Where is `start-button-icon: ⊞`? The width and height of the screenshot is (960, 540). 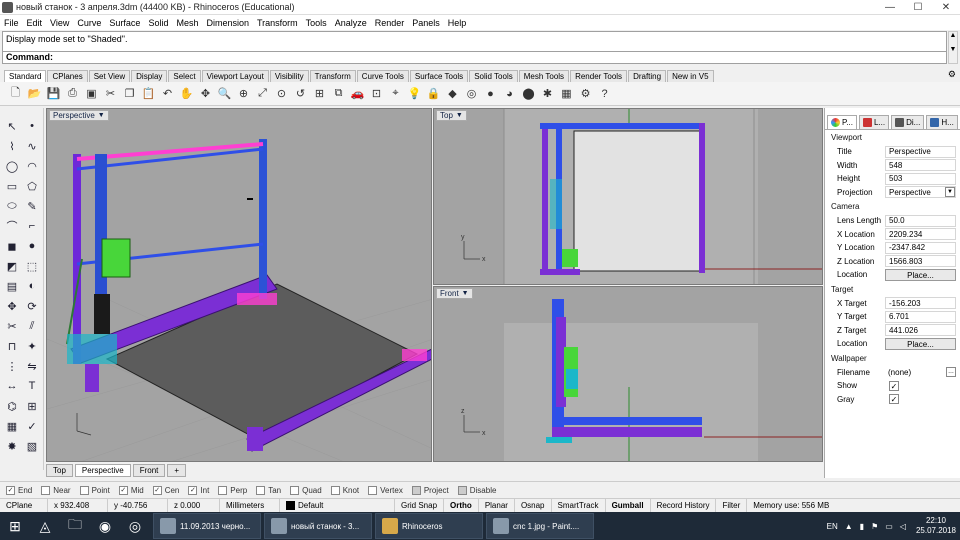 start-button-icon: ⊞ is located at coordinates (15, 526).